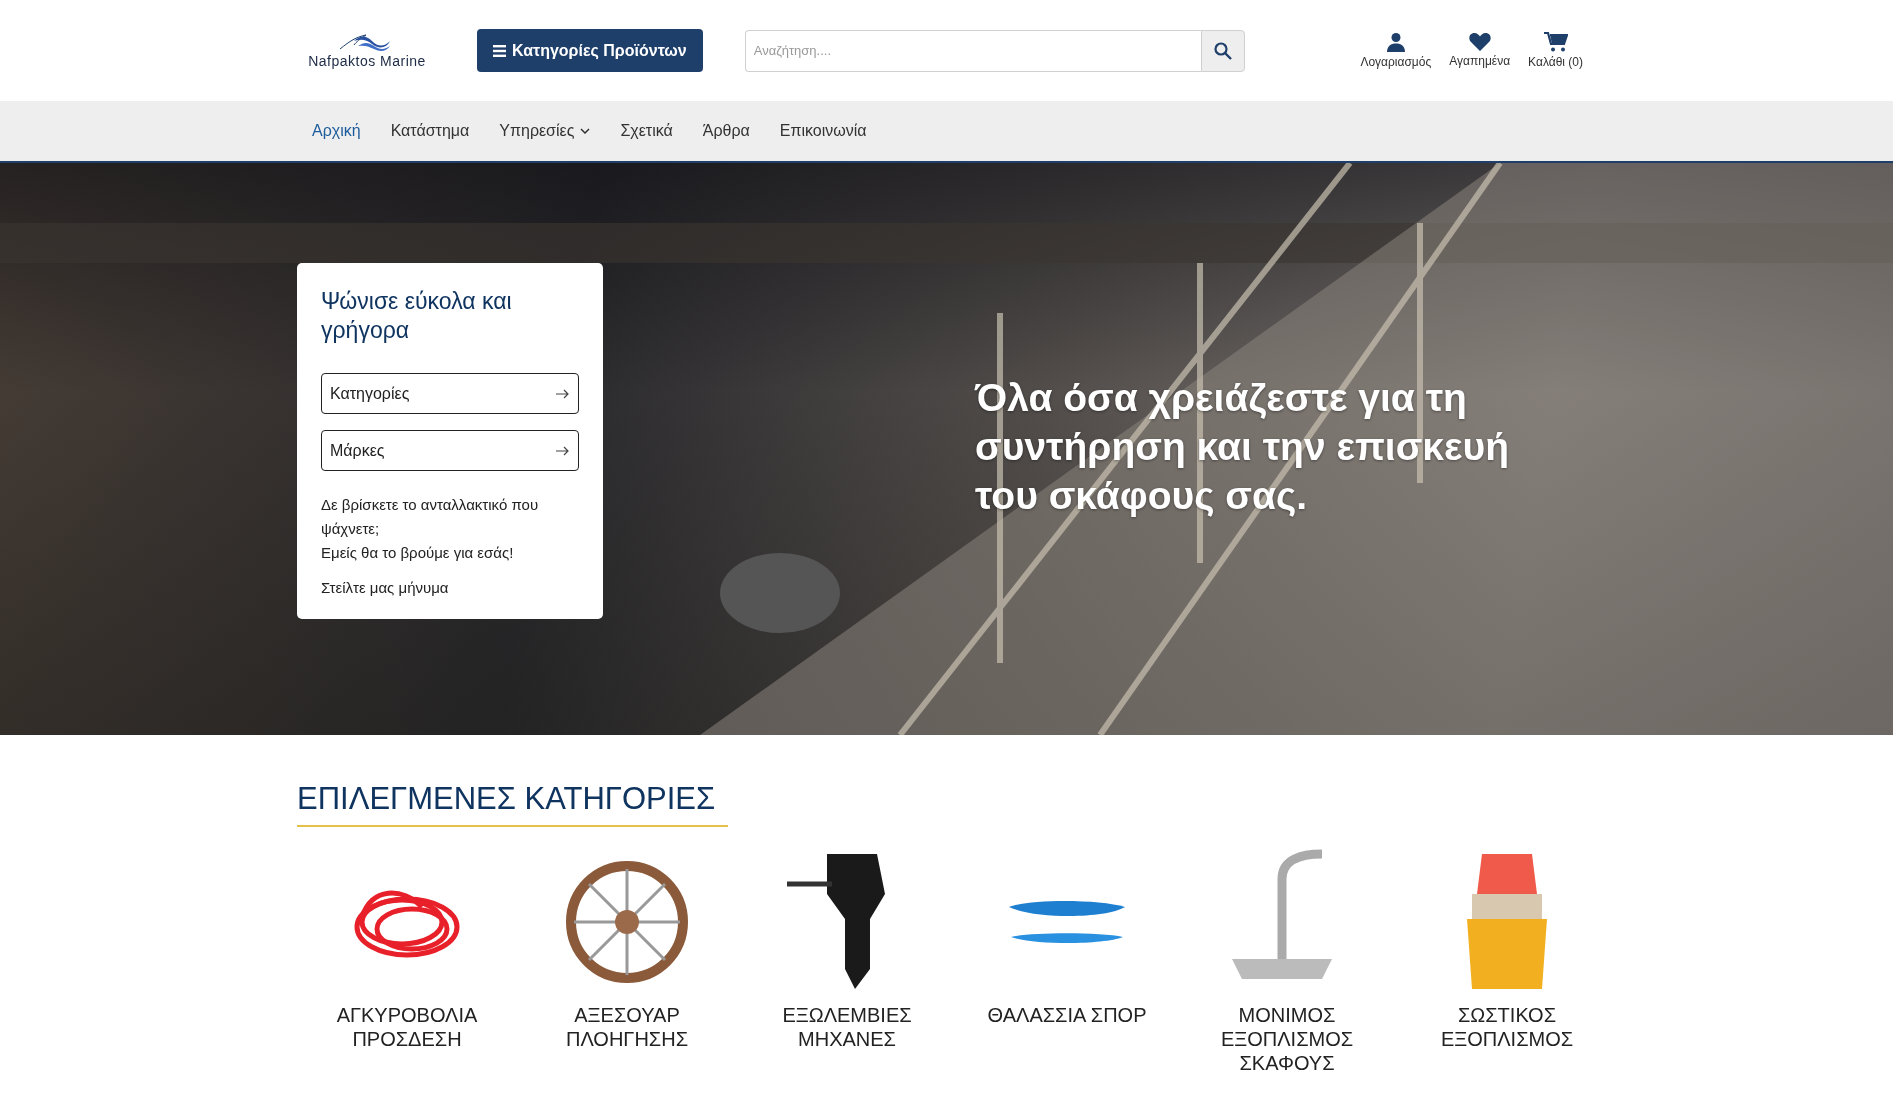  Describe the element at coordinates (417, 316) in the screenshot. I see `card-title: Ψώνισε εύκολα και γρήγορα` at that location.